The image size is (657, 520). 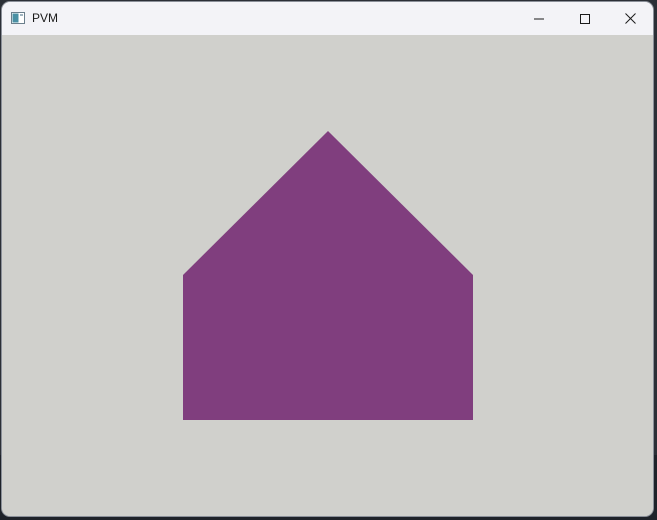 I want to click on minimize-icon, so click(x=539, y=18).